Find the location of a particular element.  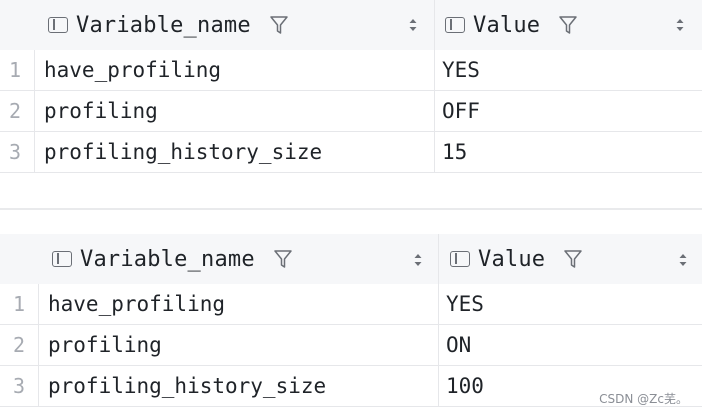

divider is located at coordinates (351, 209).